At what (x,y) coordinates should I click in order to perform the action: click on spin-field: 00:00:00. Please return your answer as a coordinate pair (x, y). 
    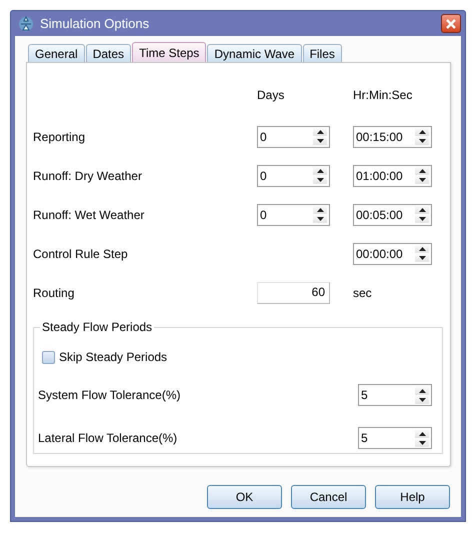
    Looking at the image, I should click on (392, 253).